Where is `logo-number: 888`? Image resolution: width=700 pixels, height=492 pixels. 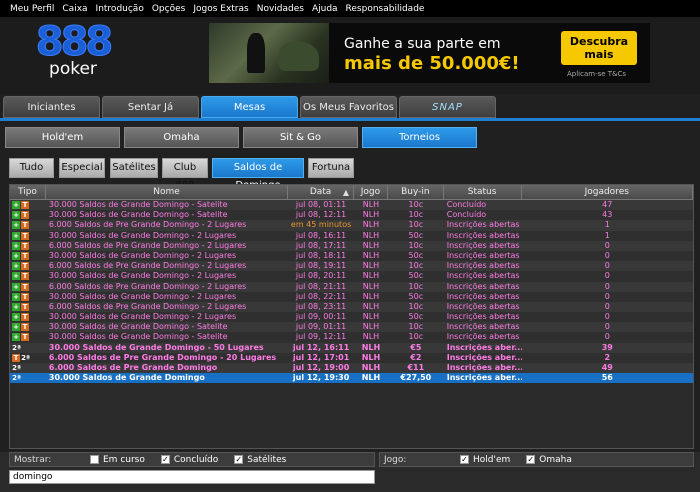 logo-number: 888 is located at coordinates (74, 42).